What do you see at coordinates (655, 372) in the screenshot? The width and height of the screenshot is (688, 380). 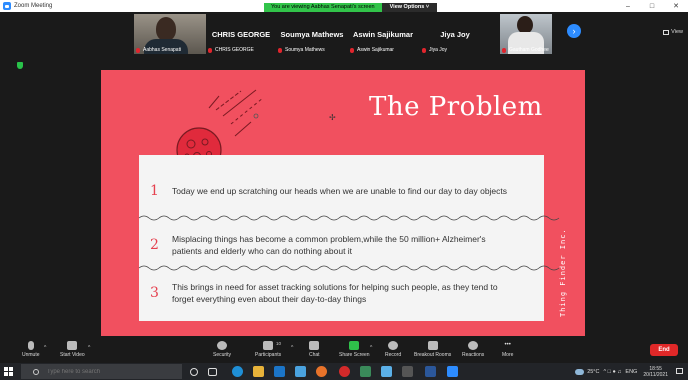 I see `clock: 18:55 20/11/2021` at bounding box center [655, 372].